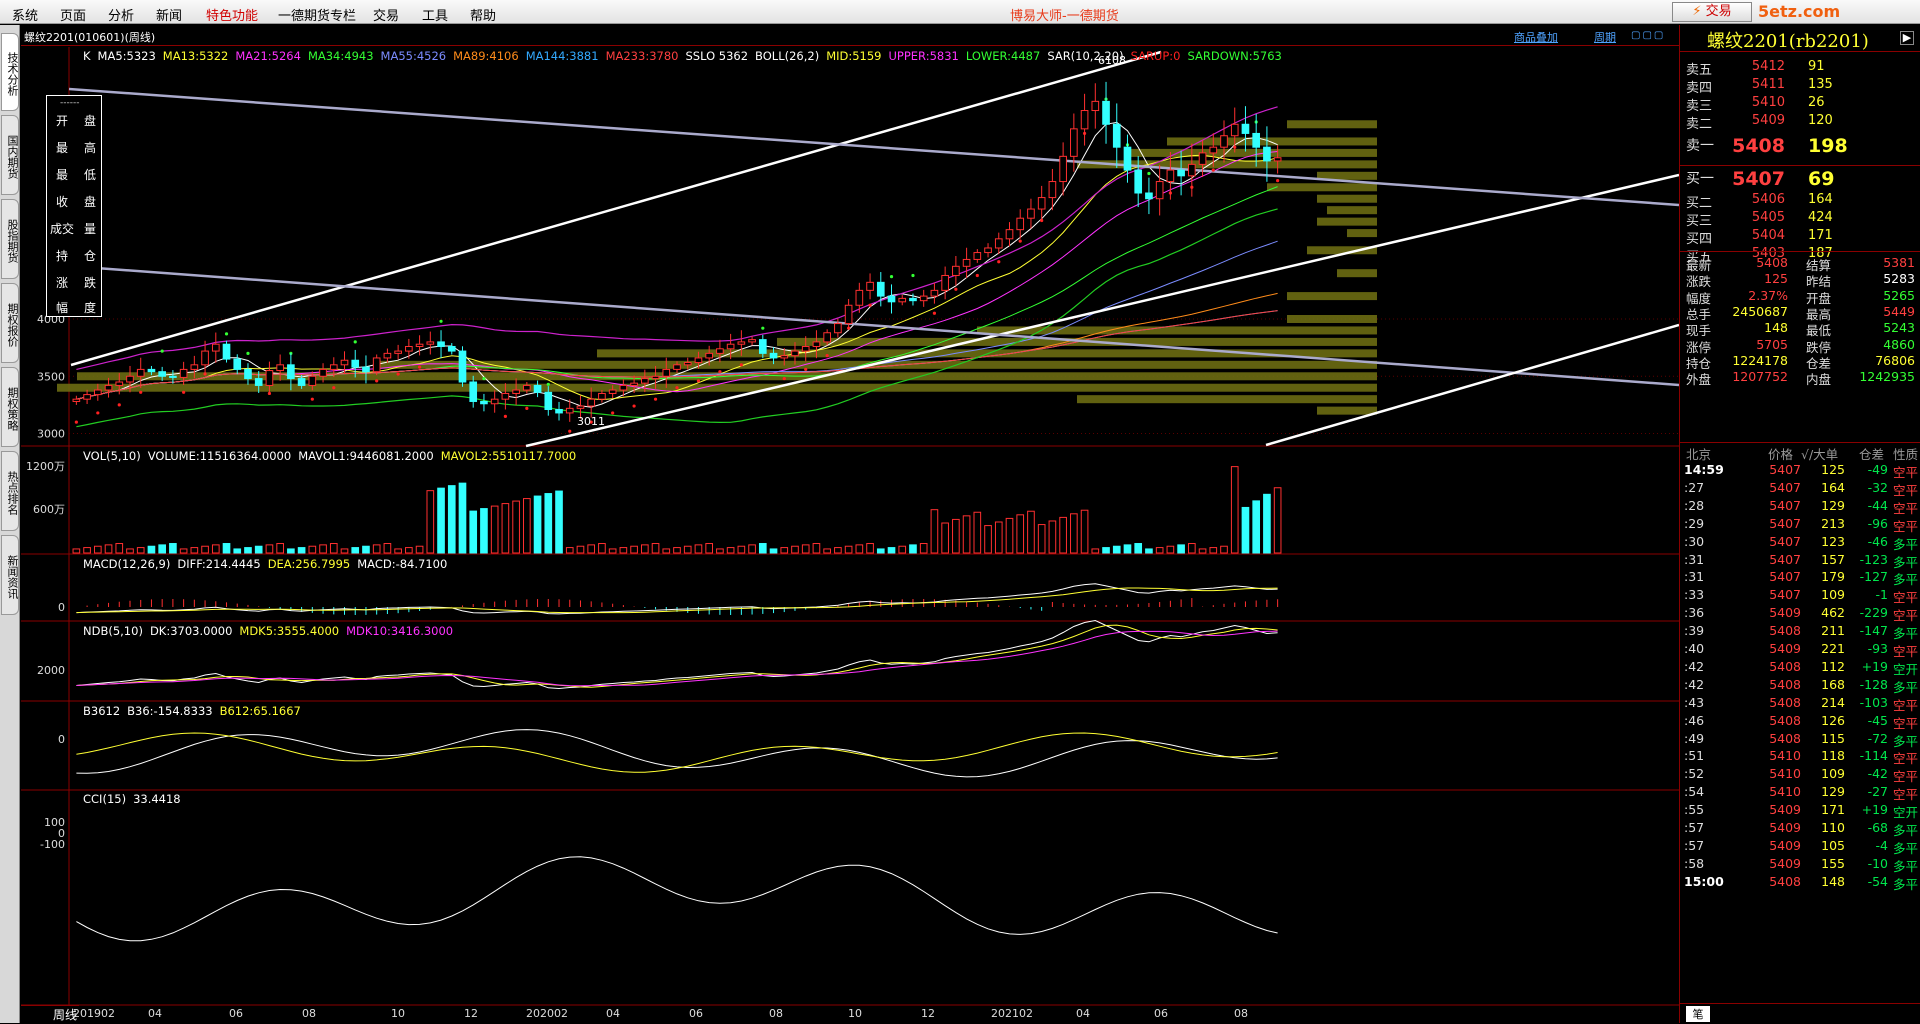 The height and width of the screenshot is (1024, 1920). I want to click on menu-page: 页面, so click(73, 14).